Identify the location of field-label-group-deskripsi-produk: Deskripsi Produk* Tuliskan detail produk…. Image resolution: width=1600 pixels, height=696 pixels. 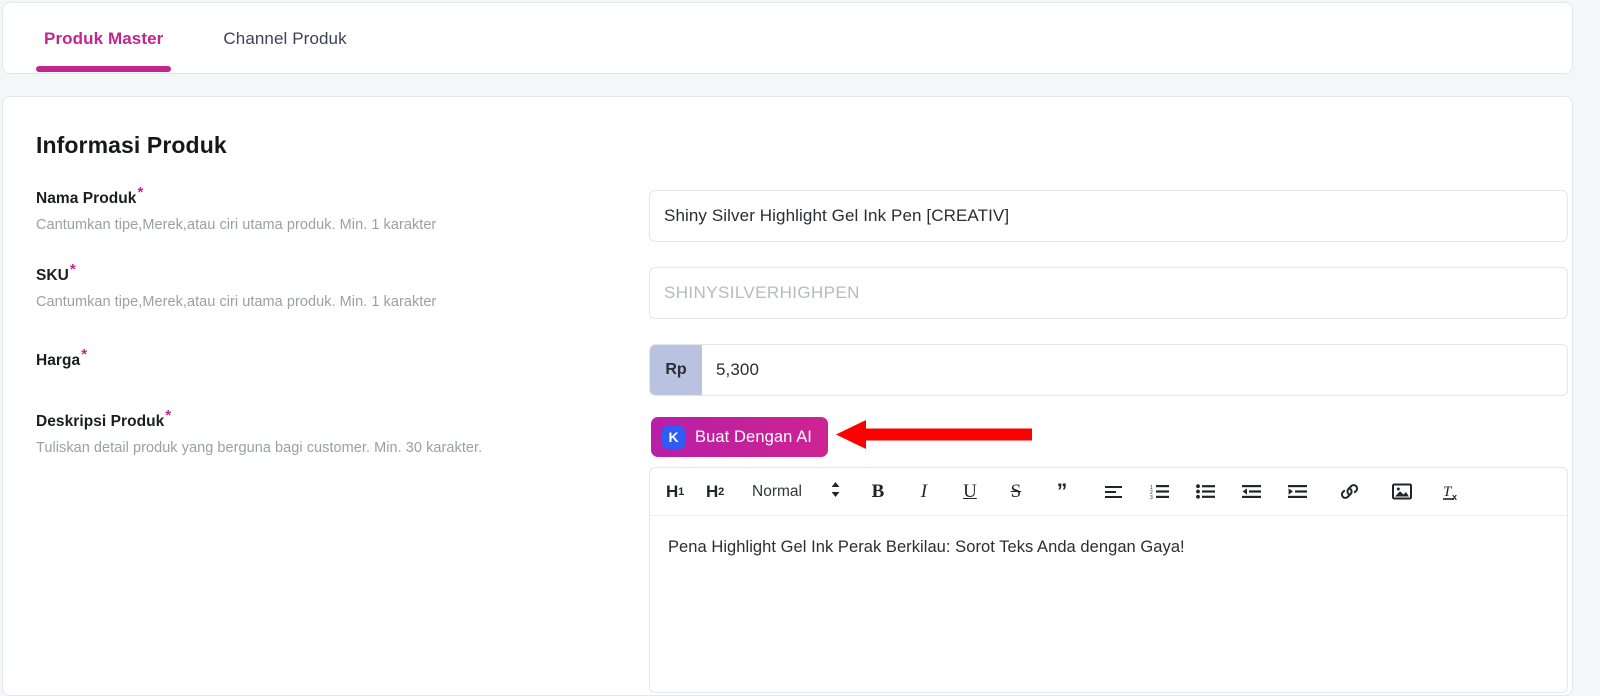
(259, 432).